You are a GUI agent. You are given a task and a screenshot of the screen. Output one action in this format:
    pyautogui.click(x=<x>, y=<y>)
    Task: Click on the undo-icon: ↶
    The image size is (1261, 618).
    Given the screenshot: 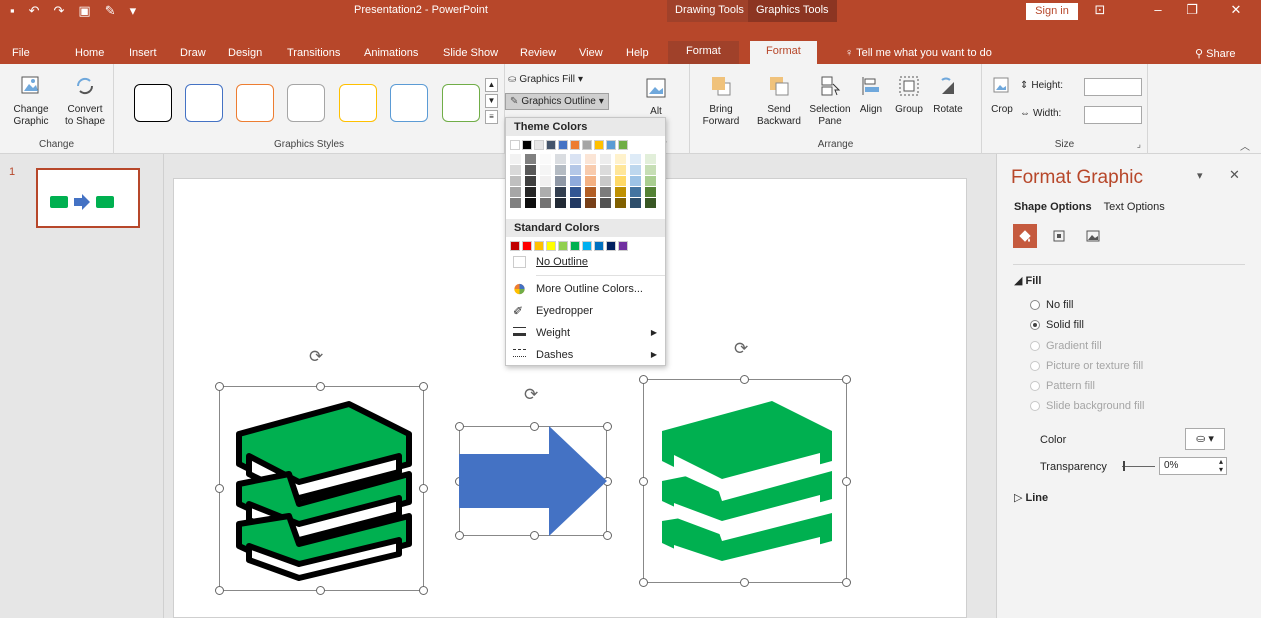 What is the action you would take?
    pyautogui.click(x=34, y=11)
    